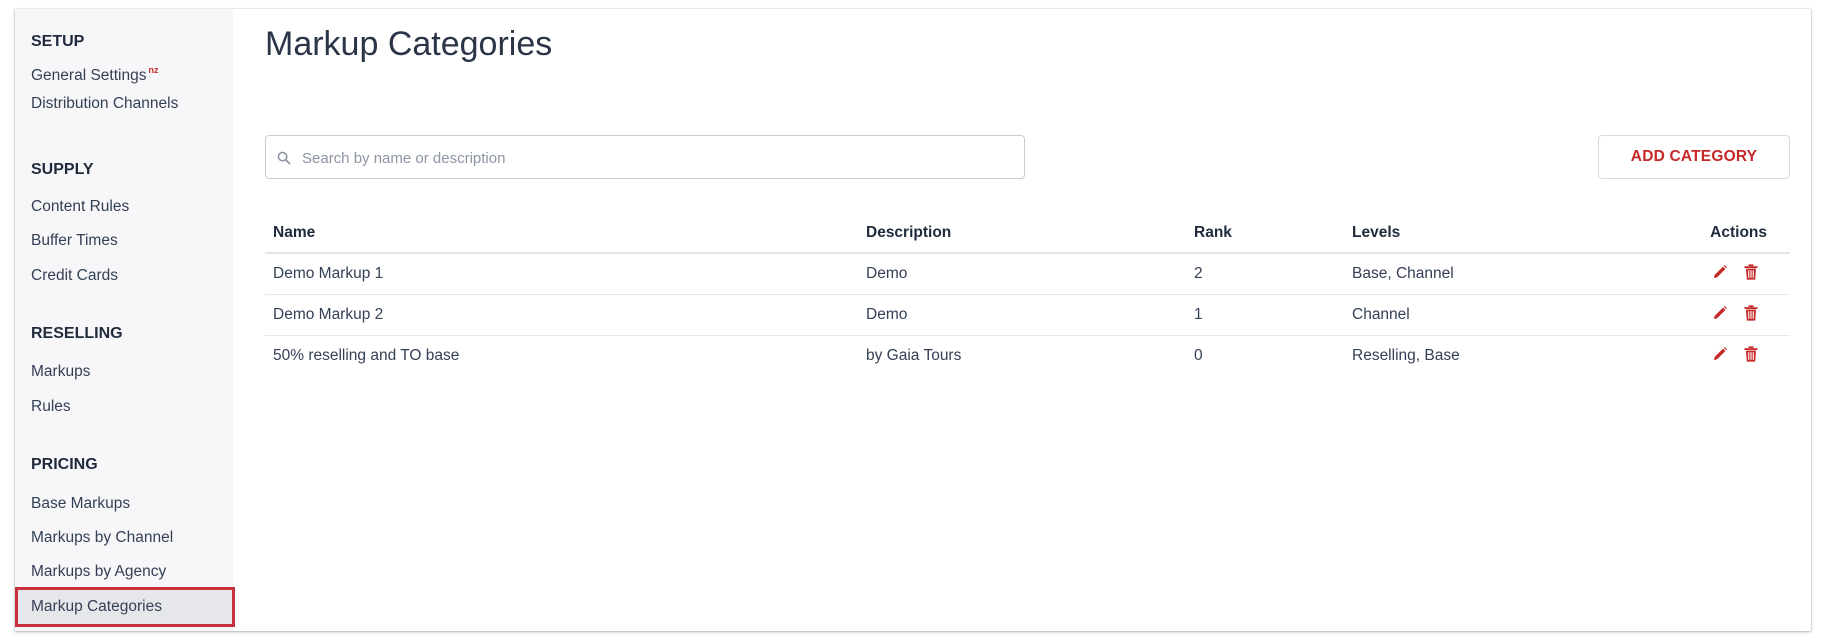 This screenshot has width=1826, height=642. What do you see at coordinates (124, 276) in the screenshot?
I see `sidebar-item-credit-cards: Credit Cards` at bounding box center [124, 276].